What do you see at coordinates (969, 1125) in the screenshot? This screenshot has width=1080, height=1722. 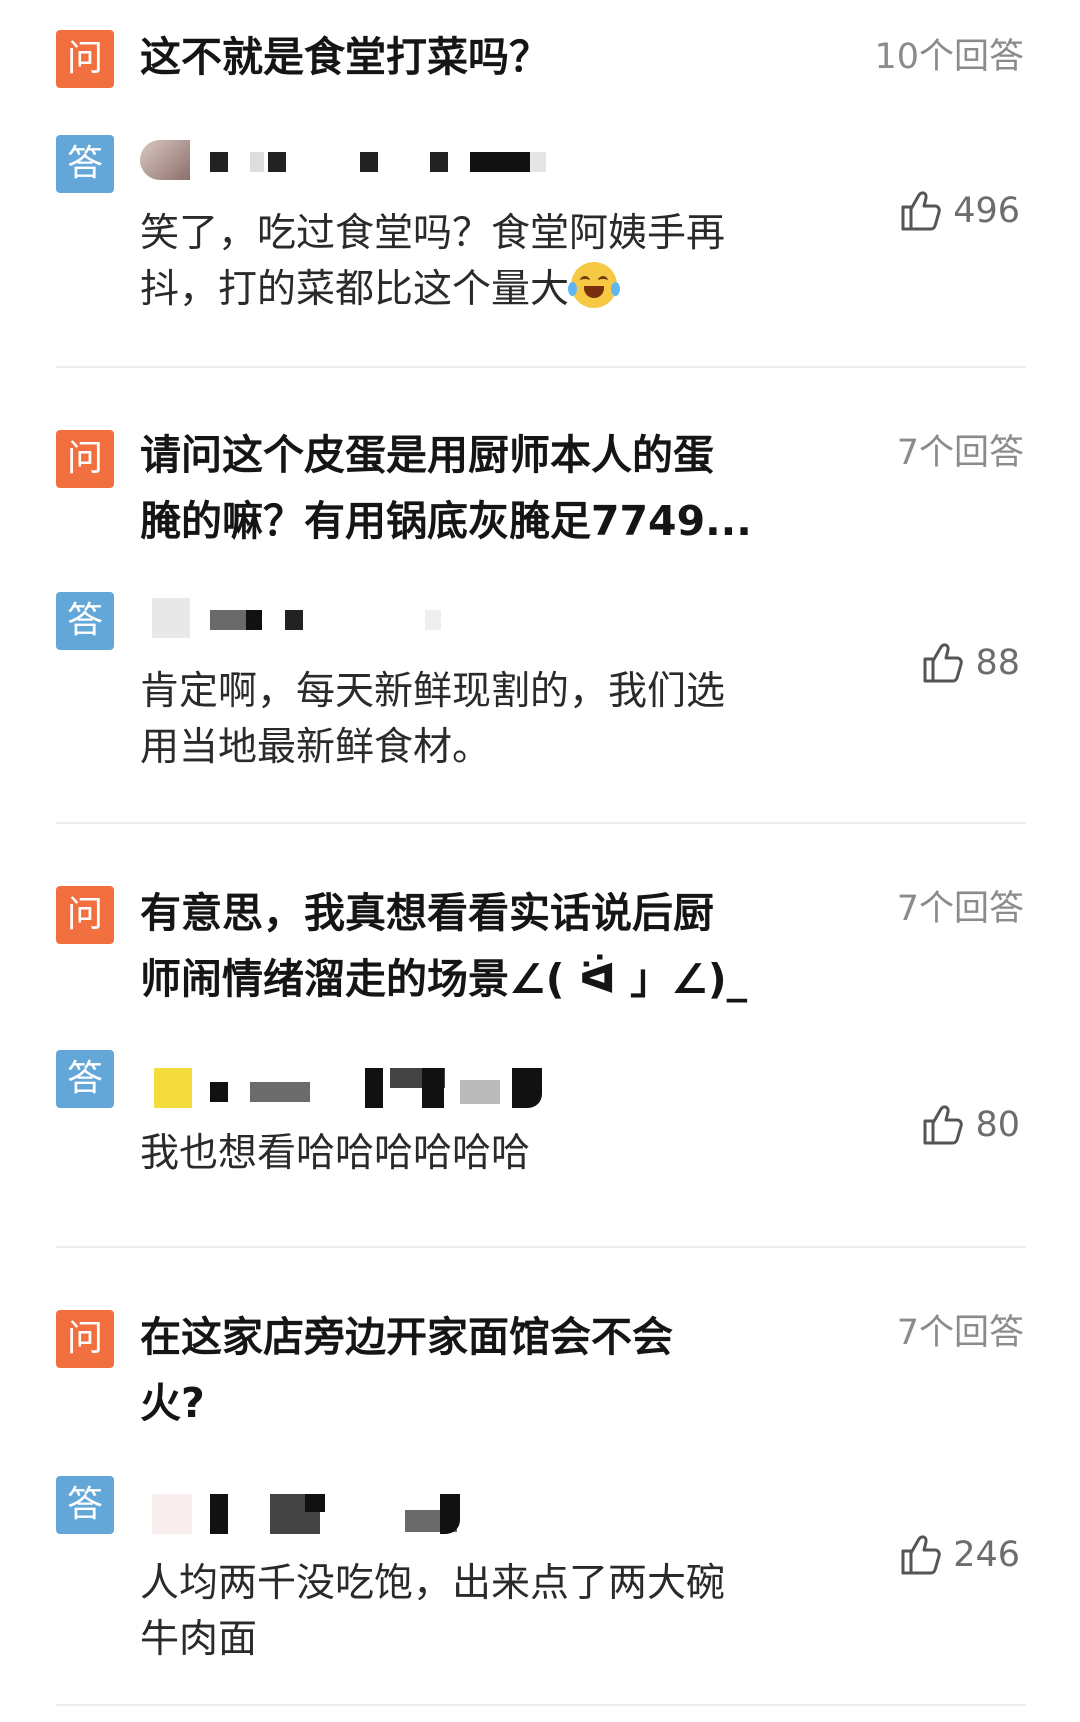 I see `like-button: 80` at bounding box center [969, 1125].